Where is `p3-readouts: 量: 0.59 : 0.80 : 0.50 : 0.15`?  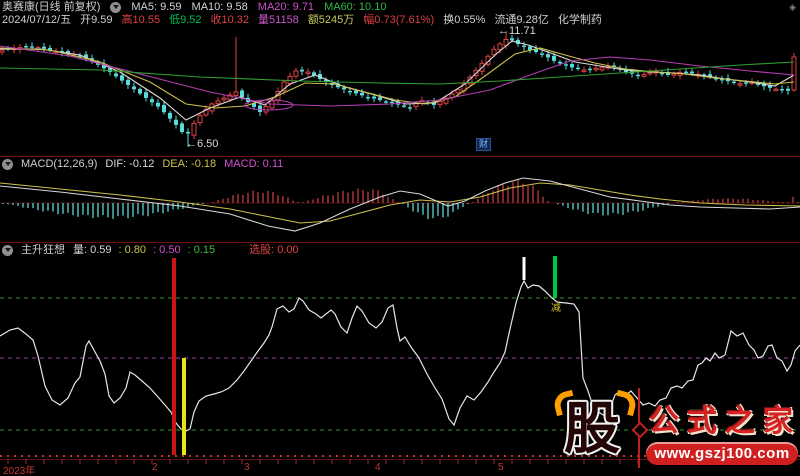
p3-readouts: 量: 0.59 : 0.80 : 0.50 : 0.15 is located at coordinates (144, 250).